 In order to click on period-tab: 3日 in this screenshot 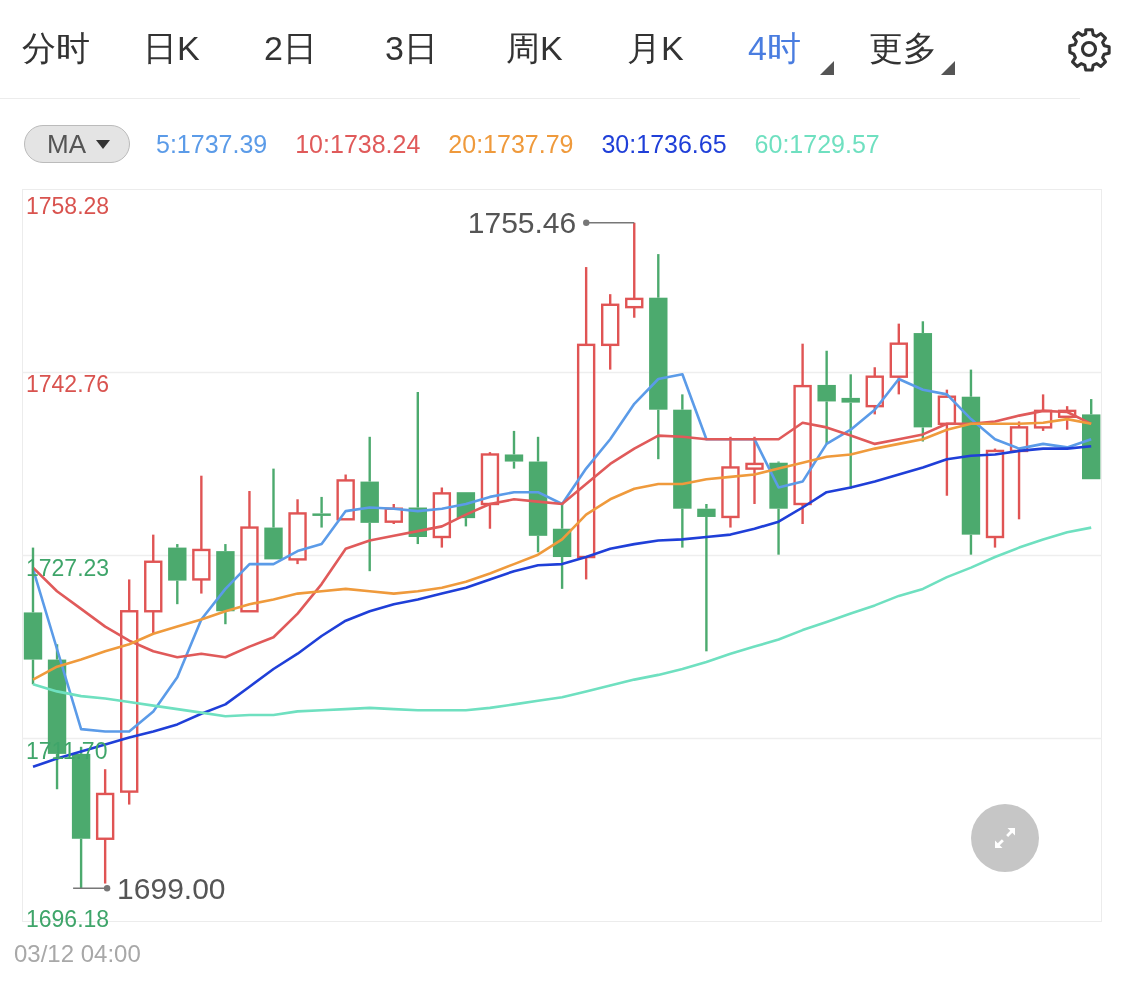, I will do `click(445, 49)`.